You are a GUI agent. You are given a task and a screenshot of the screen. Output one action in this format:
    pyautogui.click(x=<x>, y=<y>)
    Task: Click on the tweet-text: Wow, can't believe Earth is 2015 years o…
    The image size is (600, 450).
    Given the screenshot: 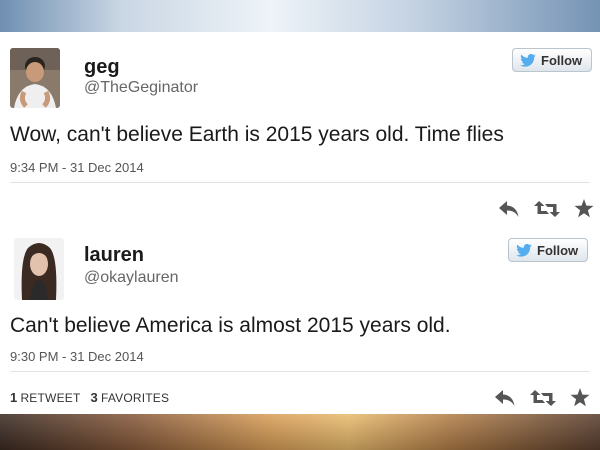 What is the action you would take?
    pyautogui.click(x=257, y=134)
    